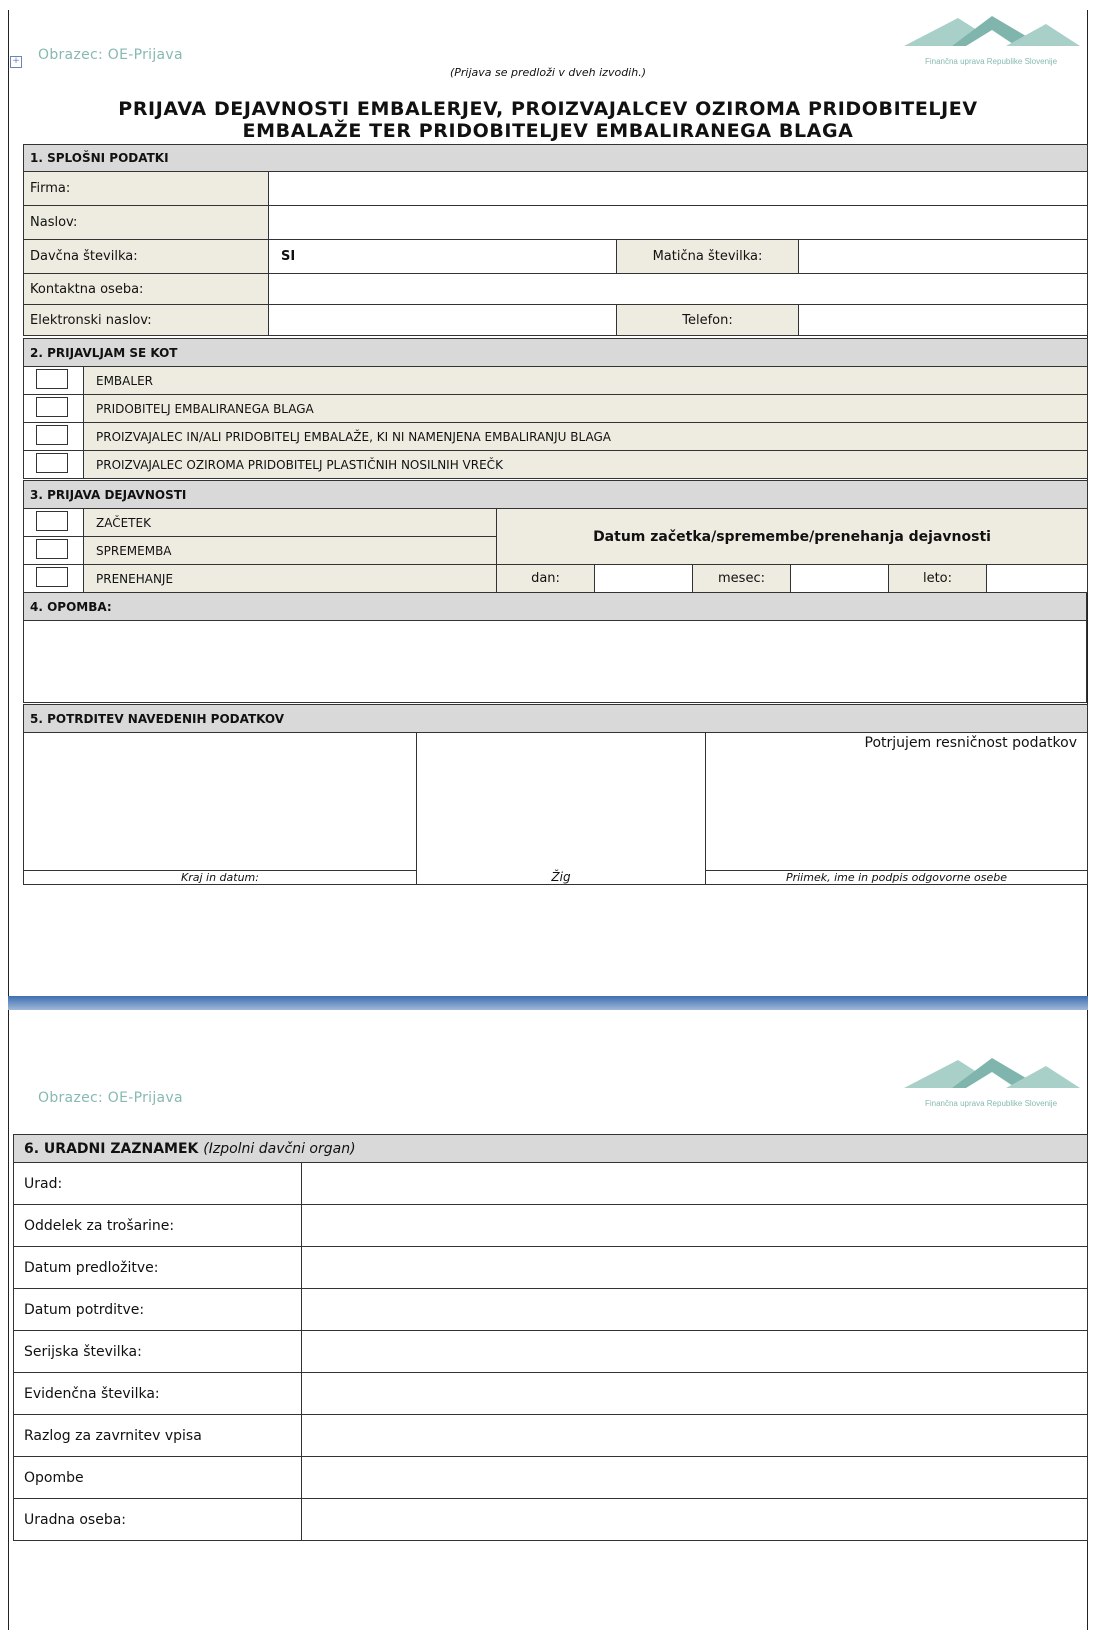  What do you see at coordinates (643, 578) in the screenshot?
I see `dan-field` at bounding box center [643, 578].